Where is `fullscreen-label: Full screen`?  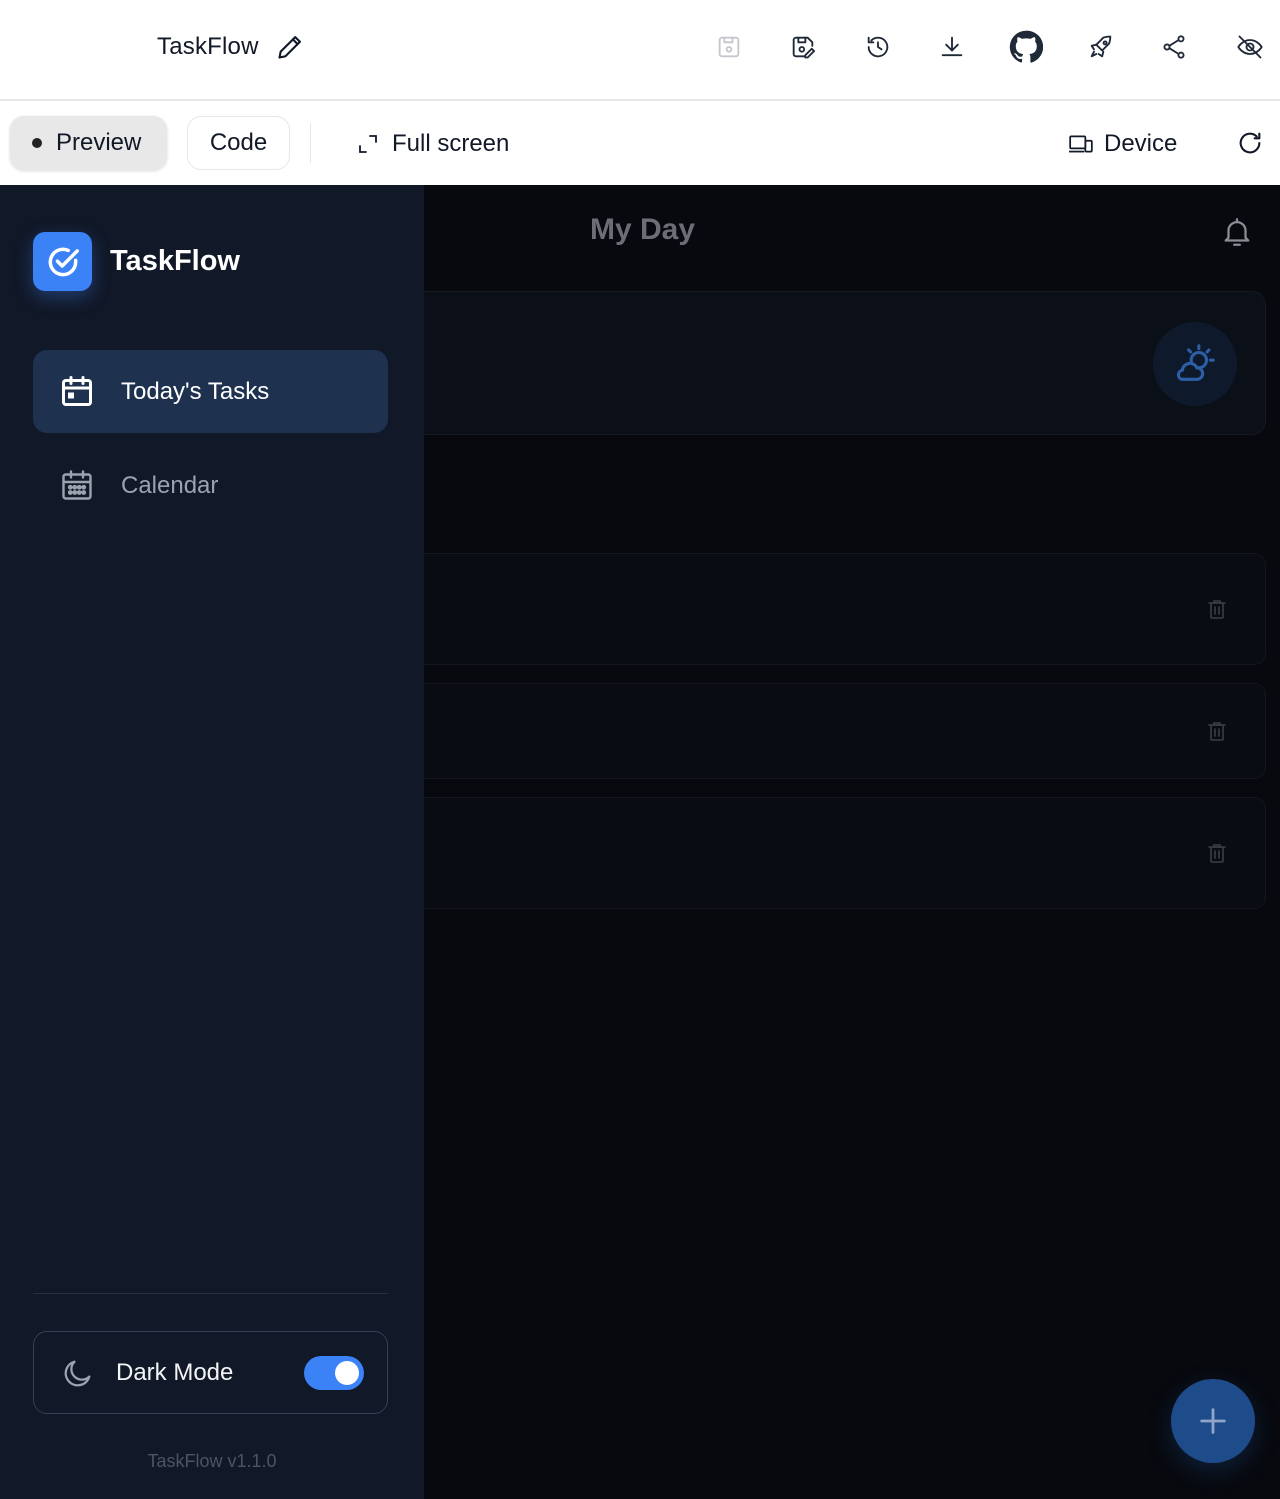
fullscreen-label: Full screen is located at coordinates (451, 143).